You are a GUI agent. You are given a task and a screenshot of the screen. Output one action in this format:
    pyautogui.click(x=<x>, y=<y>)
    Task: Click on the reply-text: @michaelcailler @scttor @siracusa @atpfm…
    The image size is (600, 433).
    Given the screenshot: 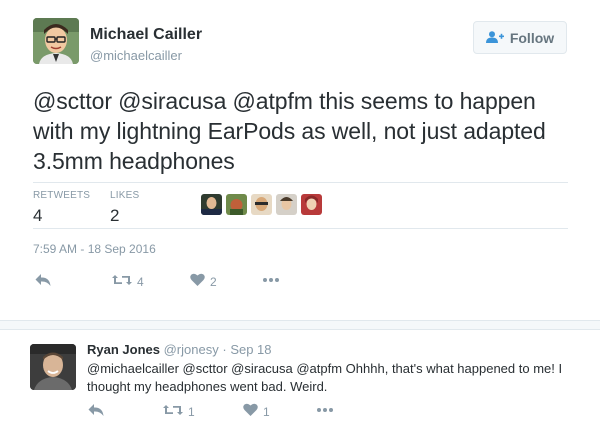 What is the action you would take?
    pyautogui.click(x=325, y=377)
    